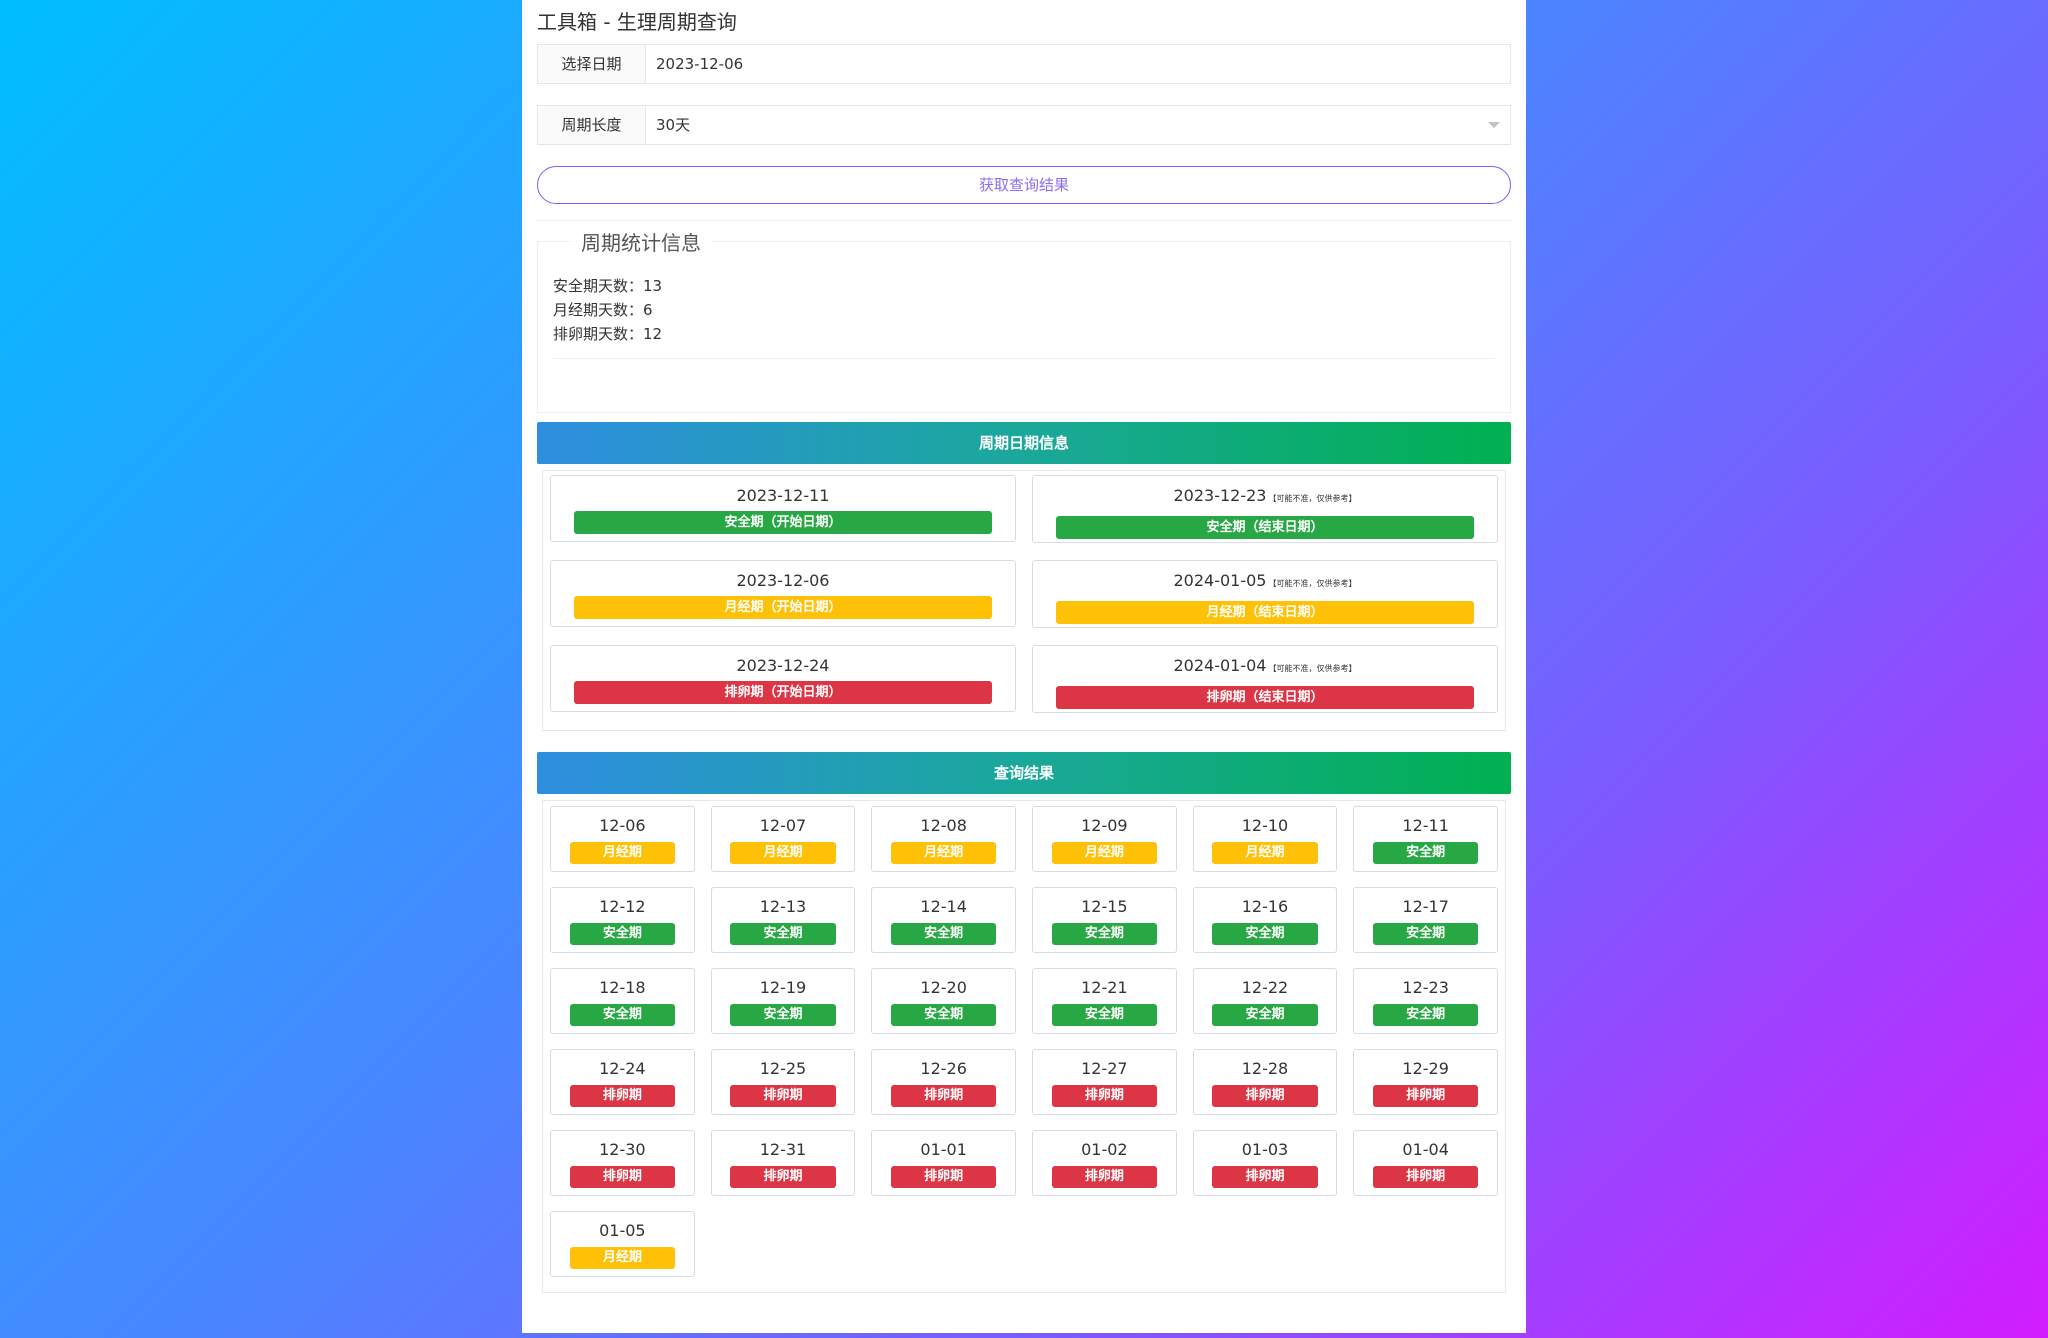 The height and width of the screenshot is (1338, 2048). What do you see at coordinates (1220, 665) in the screenshot?
I see `period-date-text: 2024-01-04` at bounding box center [1220, 665].